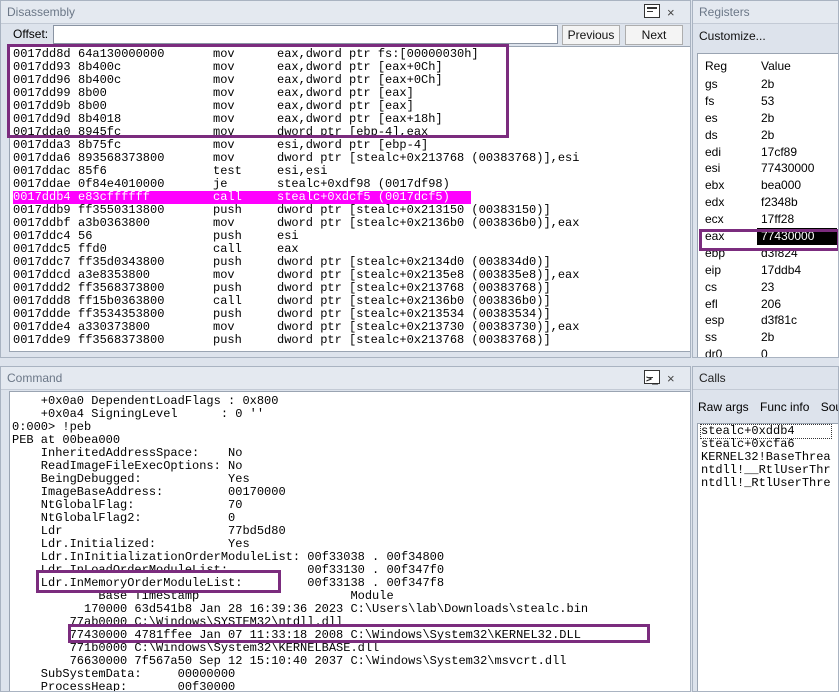 The height and width of the screenshot is (692, 839). Describe the element at coordinates (714, 219) in the screenshot. I see `register-name: ecx` at that location.